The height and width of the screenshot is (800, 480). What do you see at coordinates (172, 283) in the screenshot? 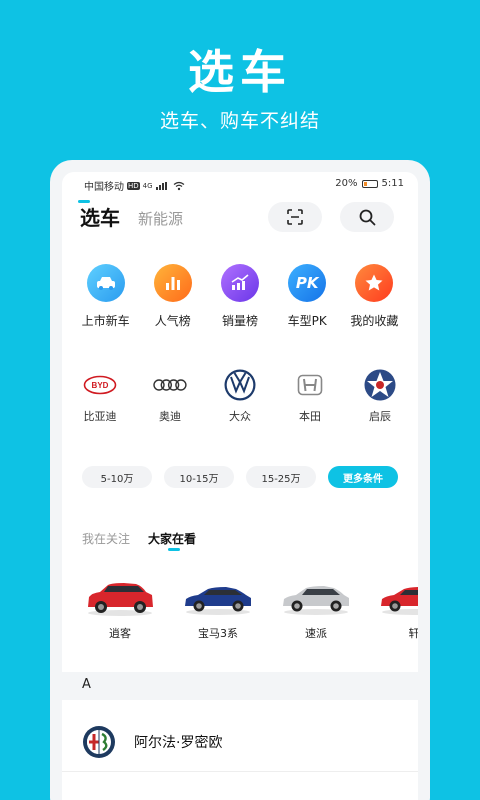
I see `bar-chart-icon` at bounding box center [172, 283].